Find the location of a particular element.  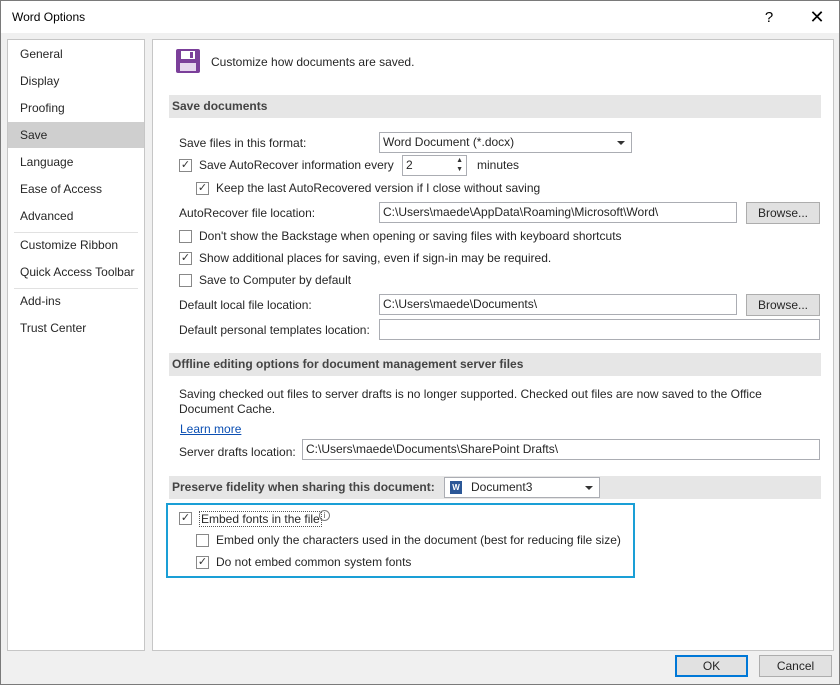

sidebar-item-proofing: Proofing is located at coordinates (76, 108).